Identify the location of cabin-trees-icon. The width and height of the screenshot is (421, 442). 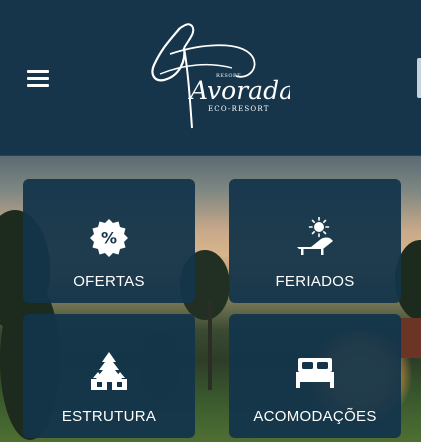
(109, 371).